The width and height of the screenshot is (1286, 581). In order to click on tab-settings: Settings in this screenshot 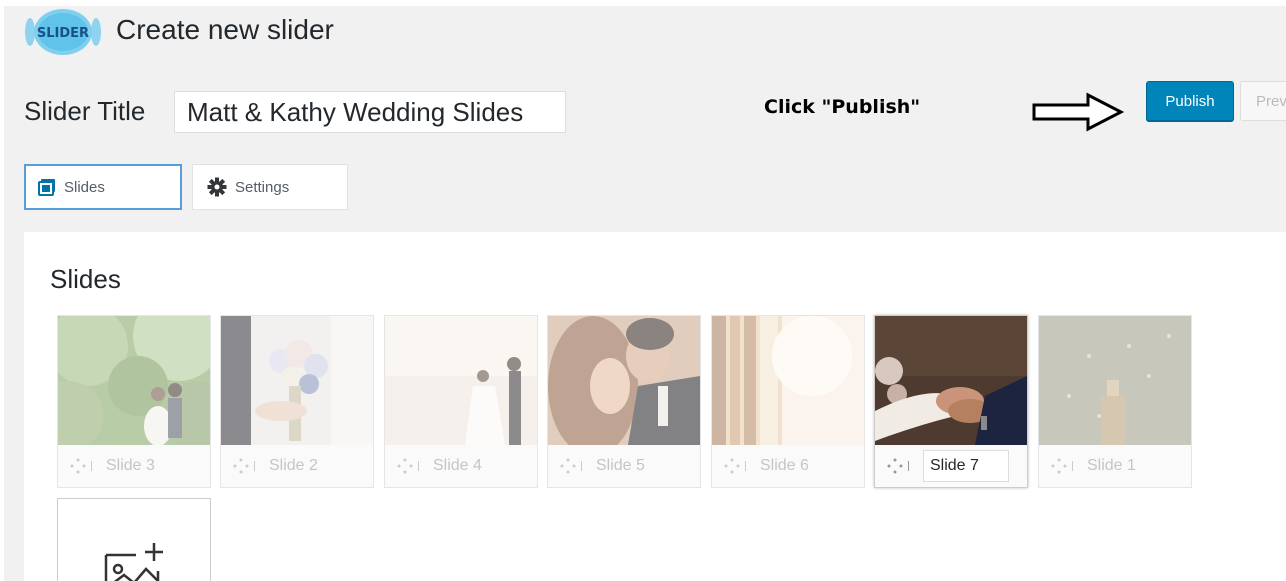, I will do `click(270, 187)`.